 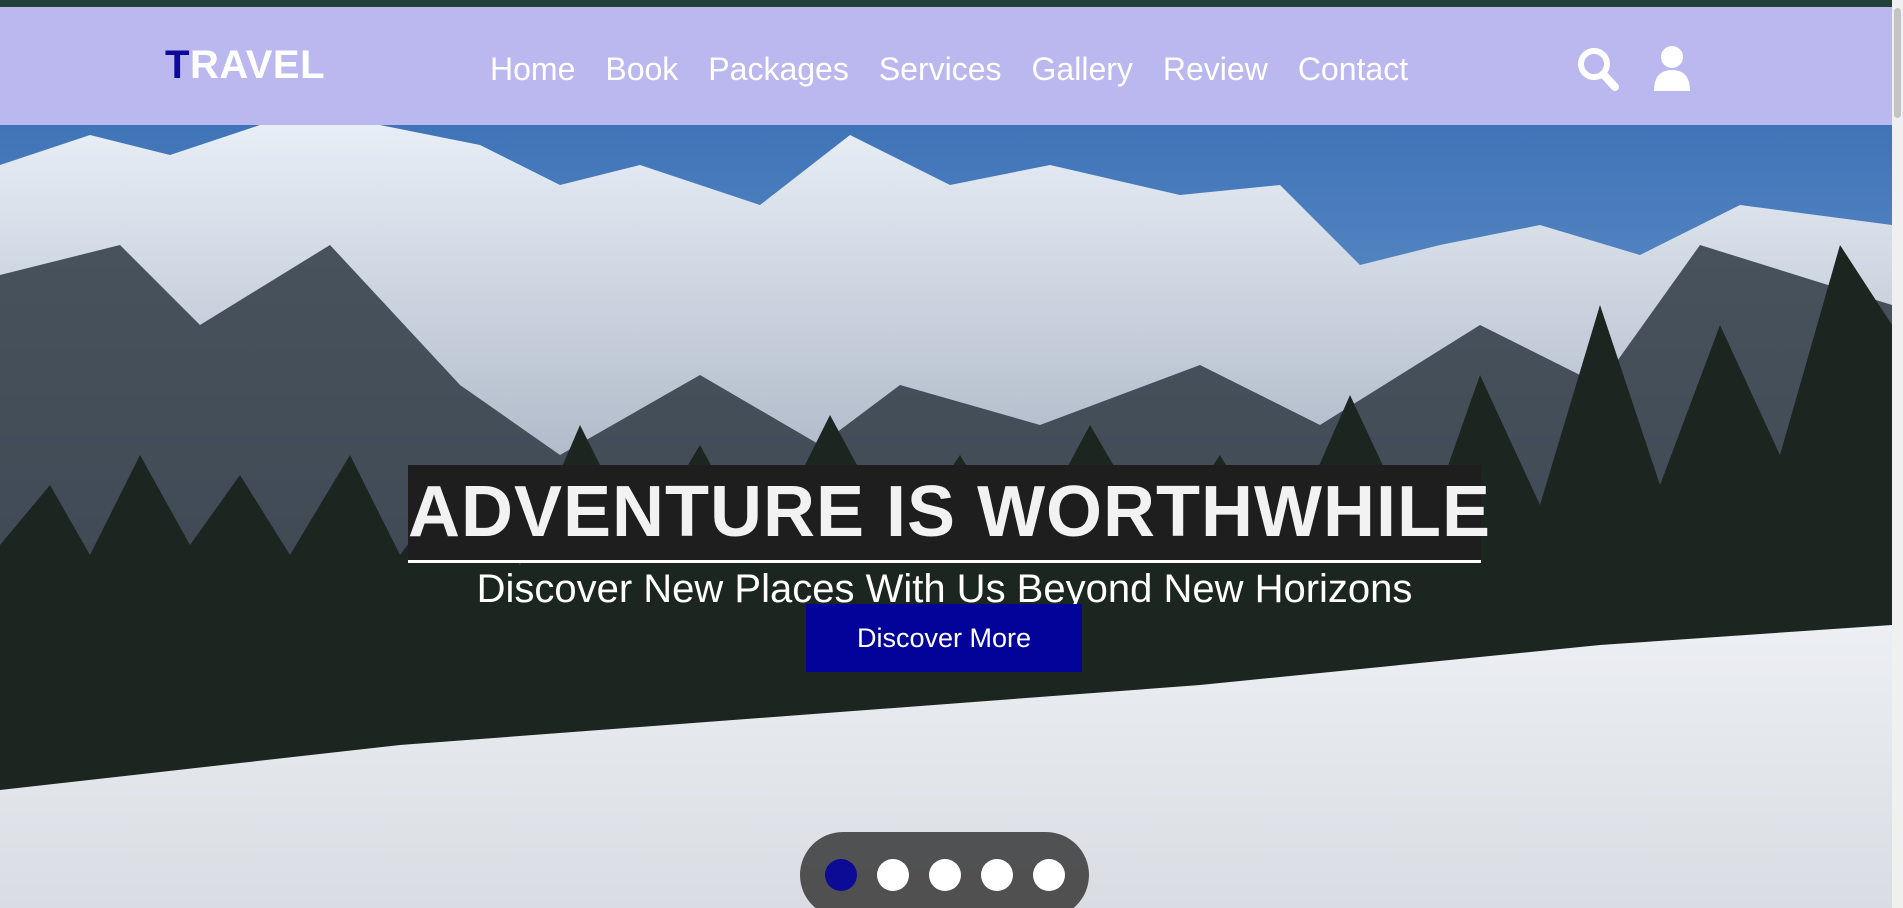 I want to click on nav-services: Services, so click(x=940, y=69).